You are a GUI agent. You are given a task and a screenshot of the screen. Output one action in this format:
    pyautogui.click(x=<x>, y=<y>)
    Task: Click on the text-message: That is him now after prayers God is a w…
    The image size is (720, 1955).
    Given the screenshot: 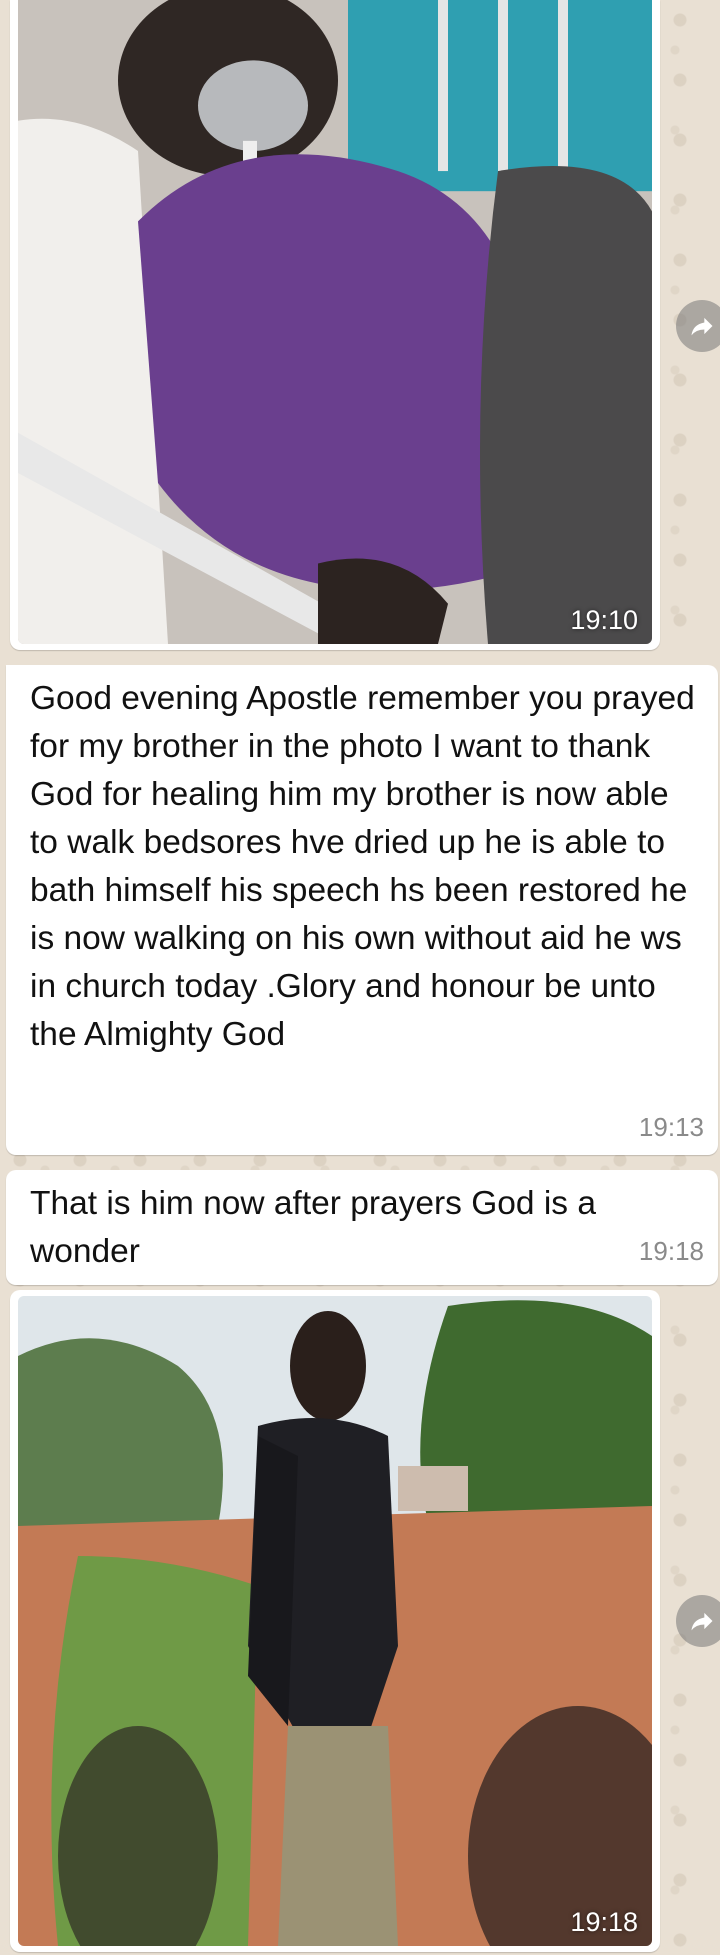 What is the action you would take?
    pyautogui.click(x=362, y=1227)
    